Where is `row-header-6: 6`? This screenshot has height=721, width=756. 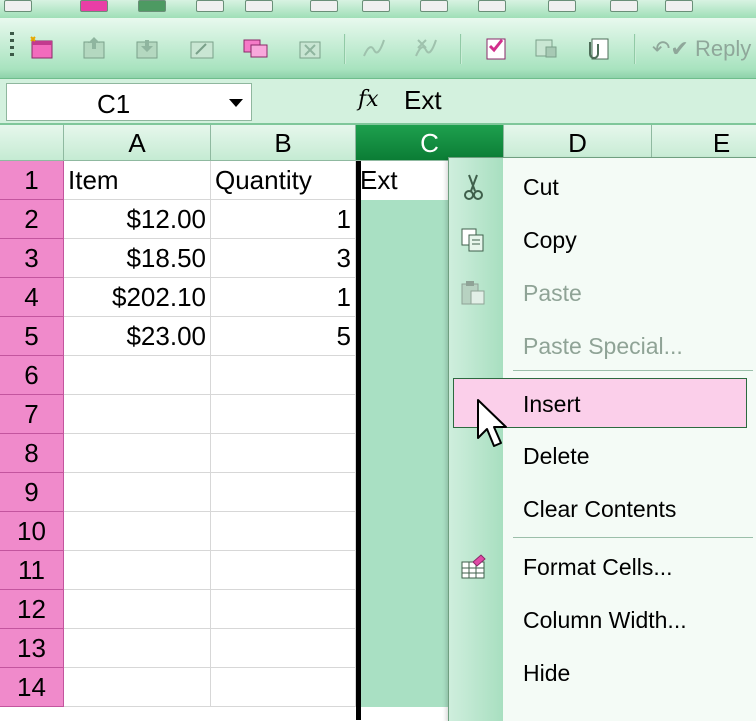 row-header-6: 6 is located at coordinates (32, 375).